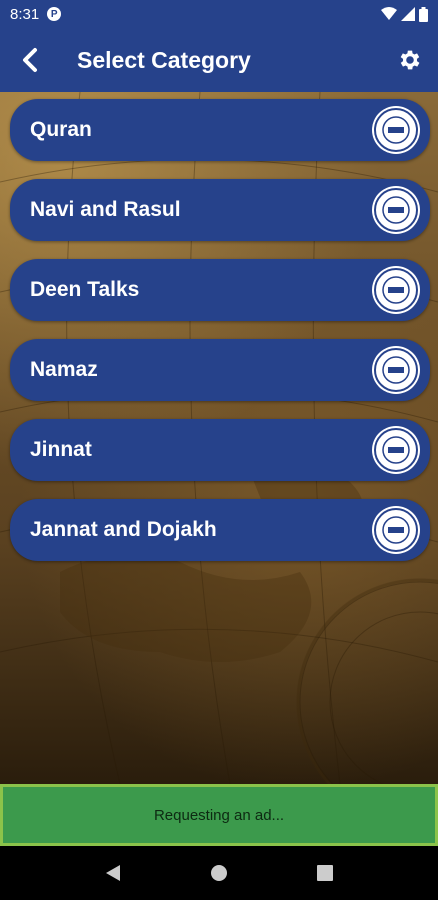 Image resolution: width=438 pixels, height=900 pixels. I want to click on status-time: 8:31, so click(25, 14).